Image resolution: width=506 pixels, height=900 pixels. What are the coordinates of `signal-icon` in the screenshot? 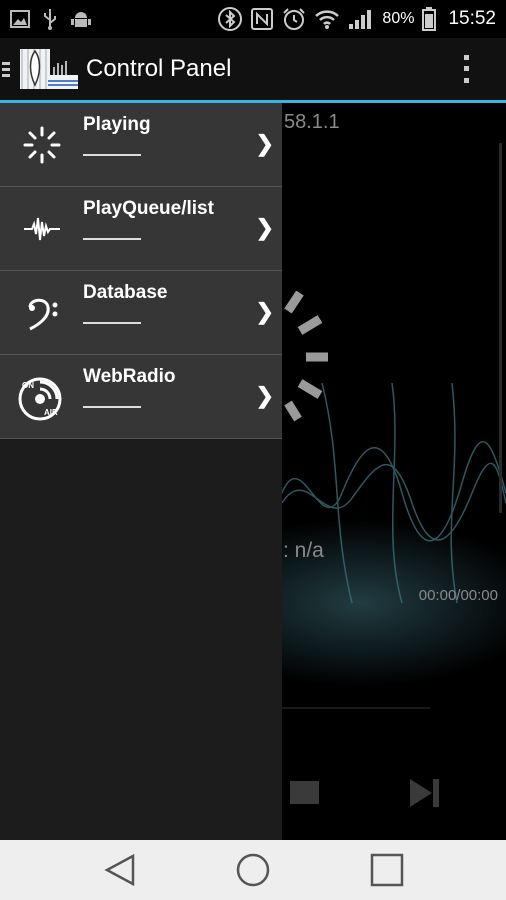 It's located at (361, 19).